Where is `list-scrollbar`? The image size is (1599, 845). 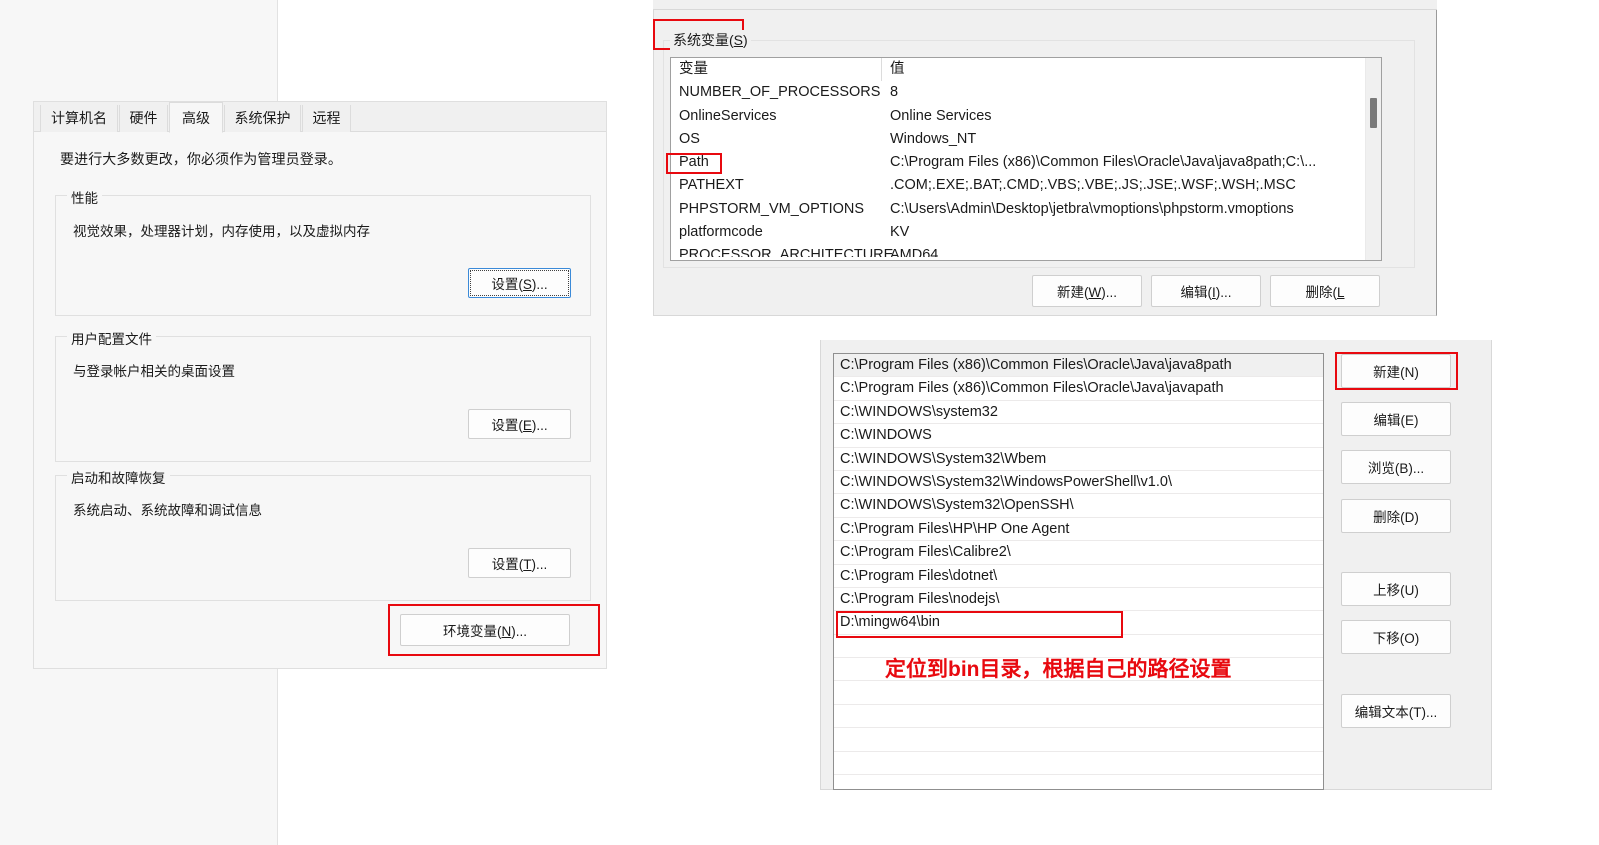 list-scrollbar is located at coordinates (1373, 159).